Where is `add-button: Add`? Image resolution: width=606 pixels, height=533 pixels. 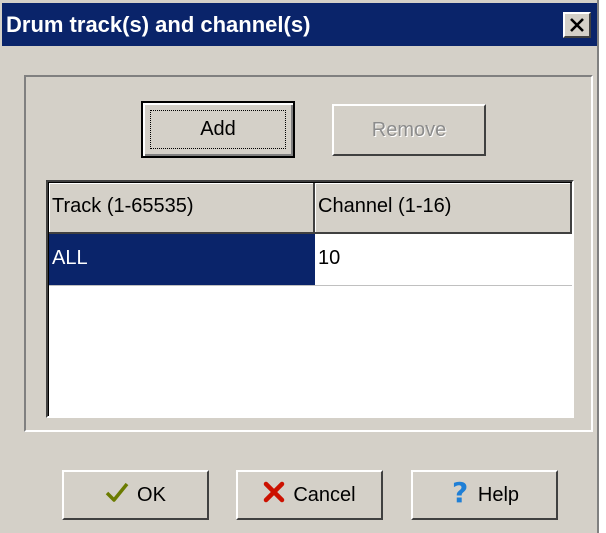
add-button: Add is located at coordinates (218, 129).